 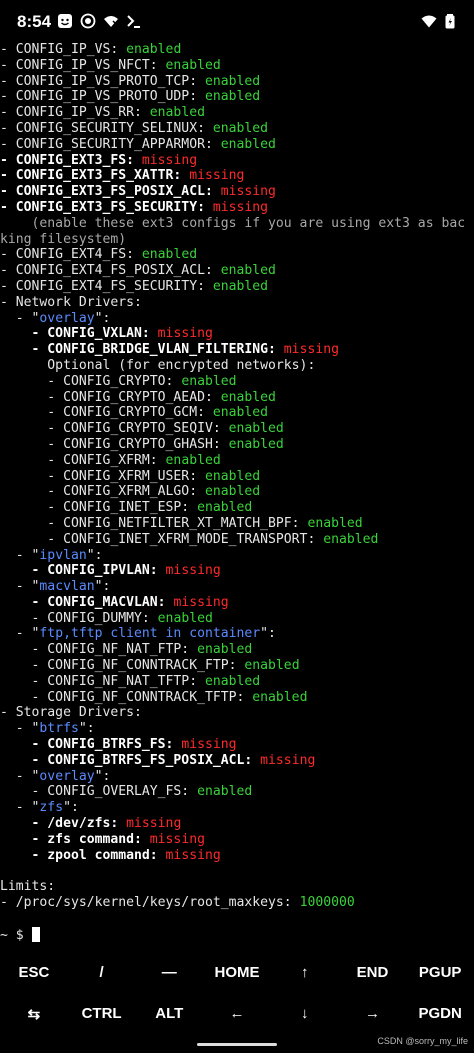 What do you see at coordinates (20, 729) in the screenshot?
I see `terminal-text: - "` at bounding box center [20, 729].